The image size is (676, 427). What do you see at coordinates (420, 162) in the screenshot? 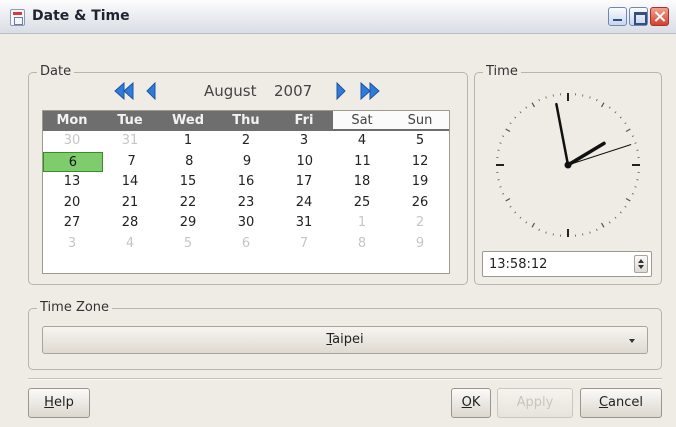
I see `calendar-day: 12` at bounding box center [420, 162].